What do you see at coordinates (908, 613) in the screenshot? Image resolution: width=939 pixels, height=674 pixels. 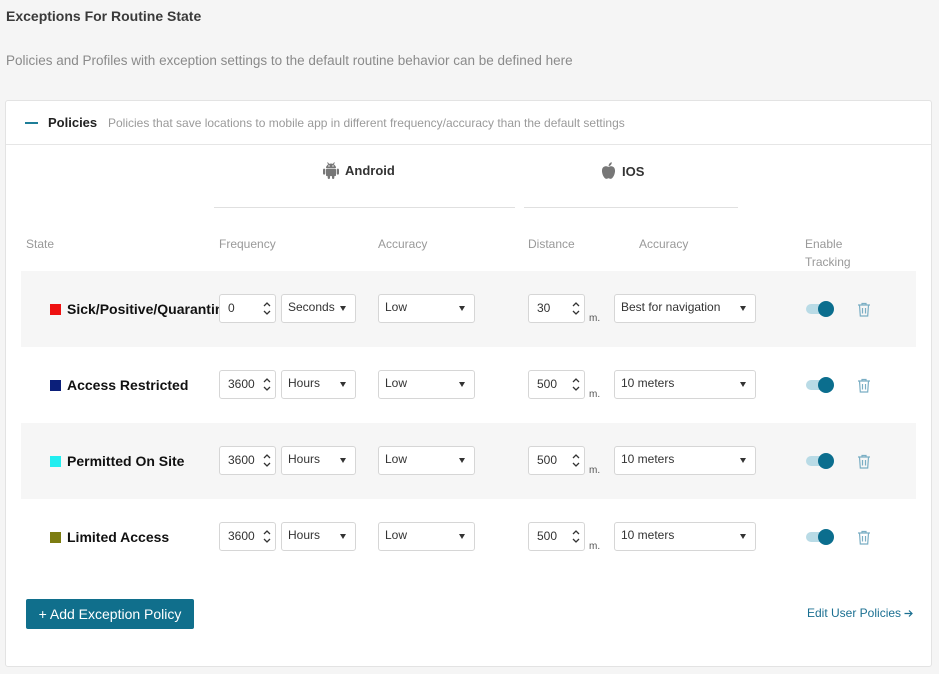 I see `arrow-right-icon` at bounding box center [908, 613].